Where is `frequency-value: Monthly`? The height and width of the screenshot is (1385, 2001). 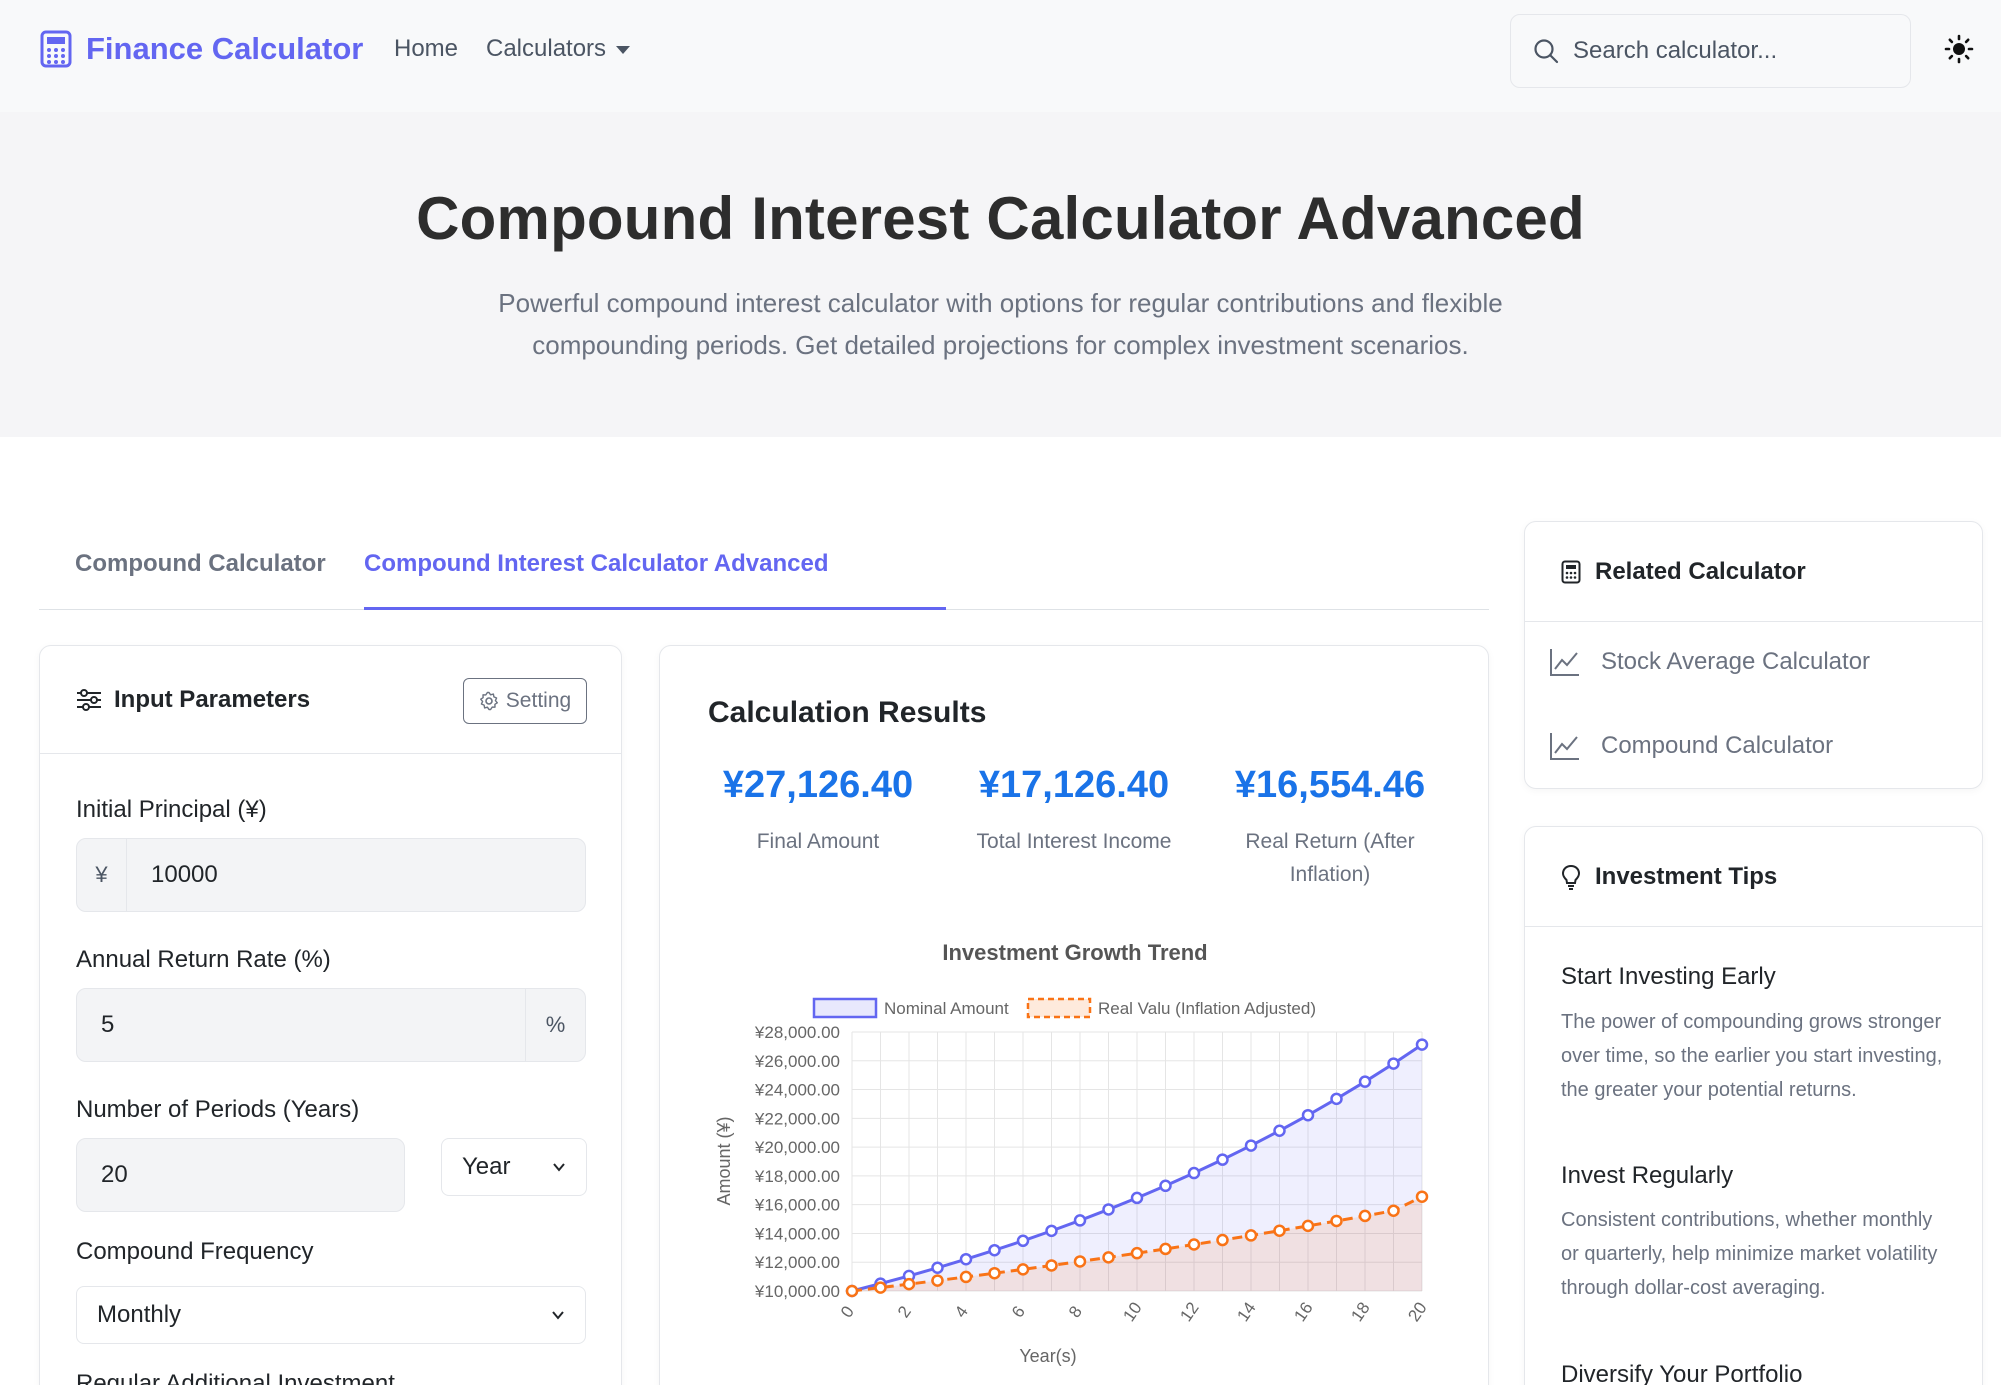 frequency-value: Monthly is located at coordinates (139, 1314).